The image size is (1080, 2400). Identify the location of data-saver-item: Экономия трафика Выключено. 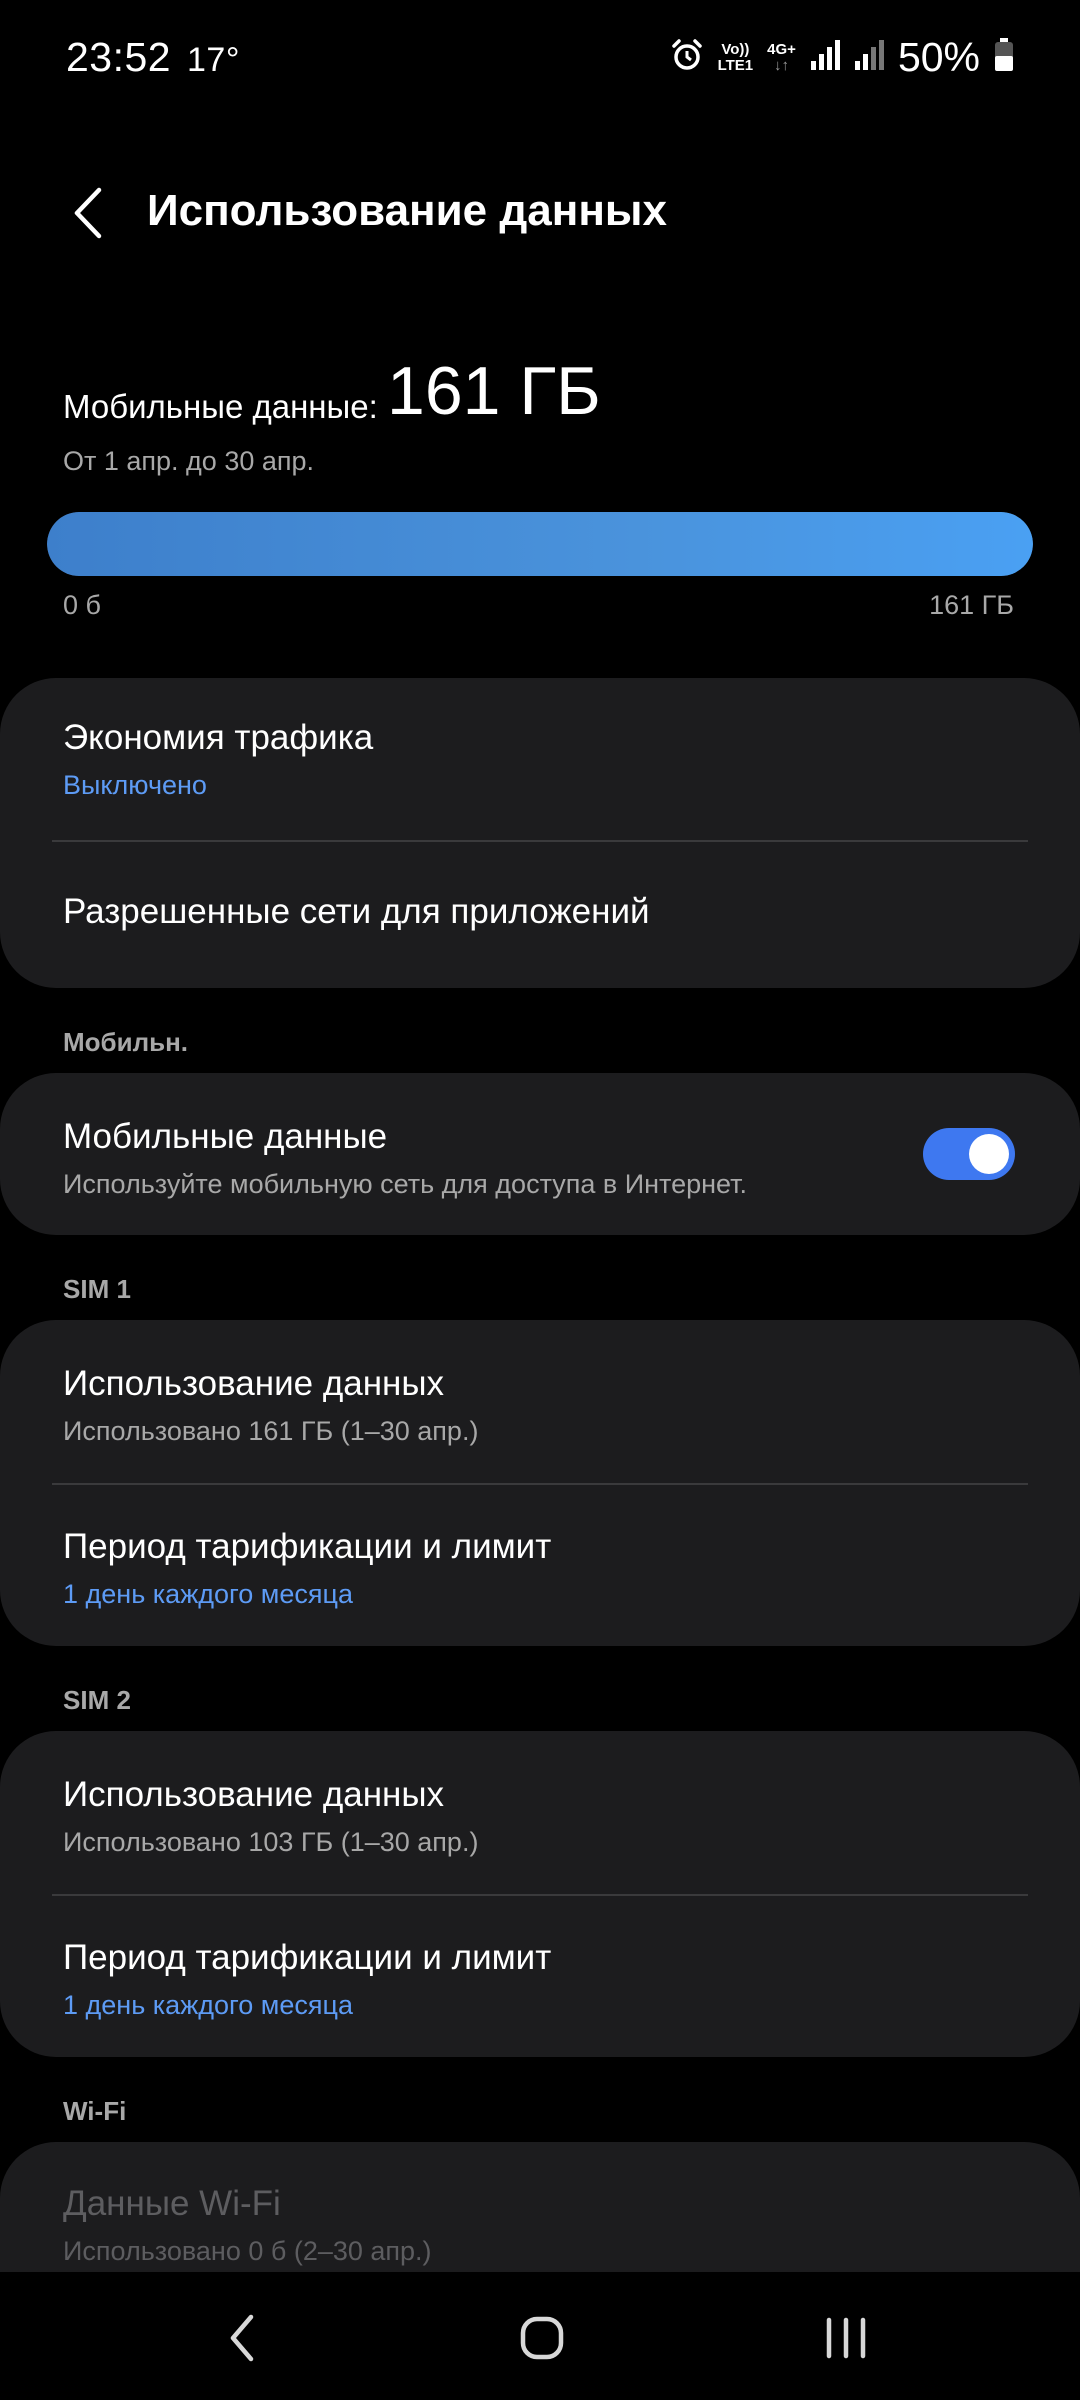
(540, 759).